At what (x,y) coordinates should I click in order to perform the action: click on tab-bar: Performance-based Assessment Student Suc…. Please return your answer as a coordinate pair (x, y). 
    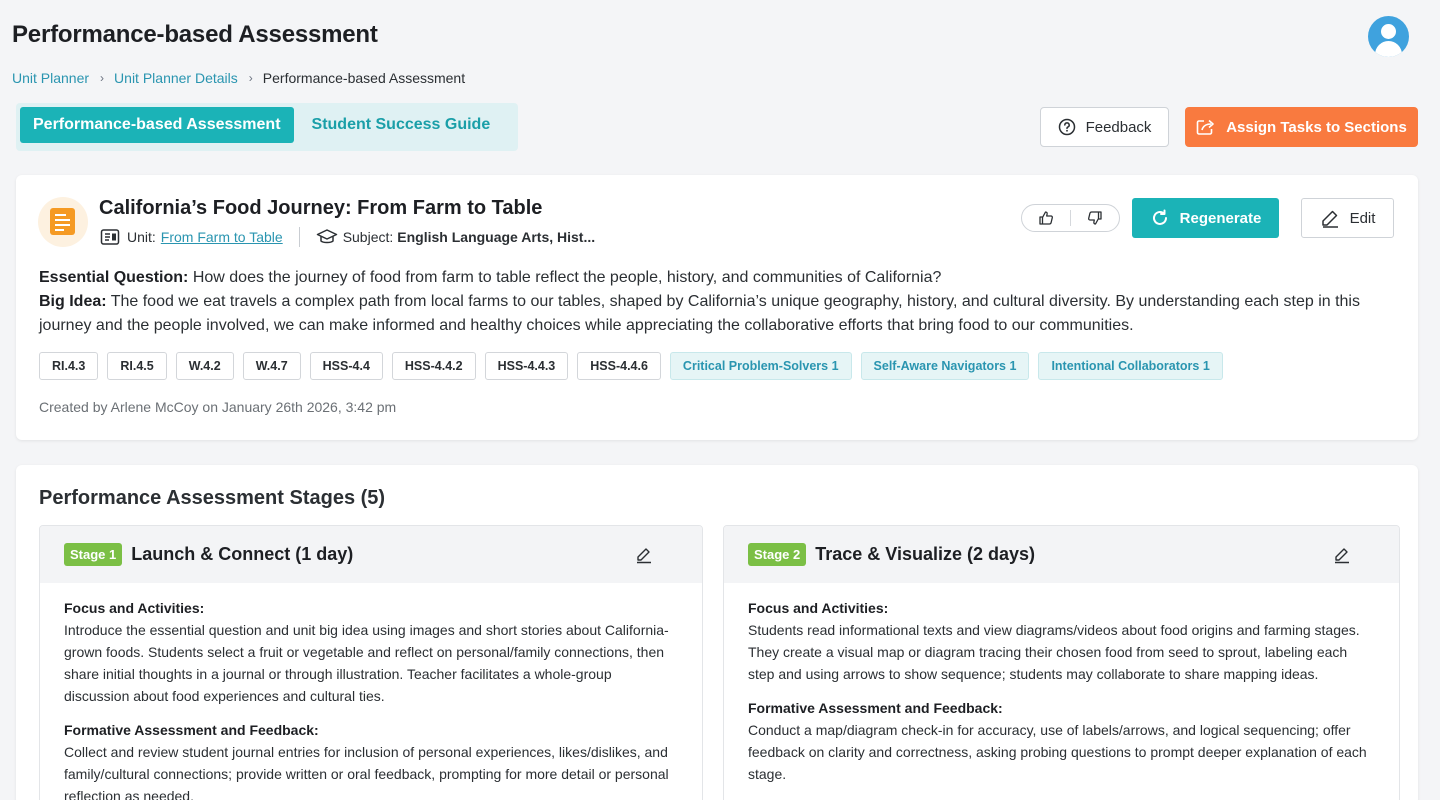
    Looking at the image, I should click on (267, 127).